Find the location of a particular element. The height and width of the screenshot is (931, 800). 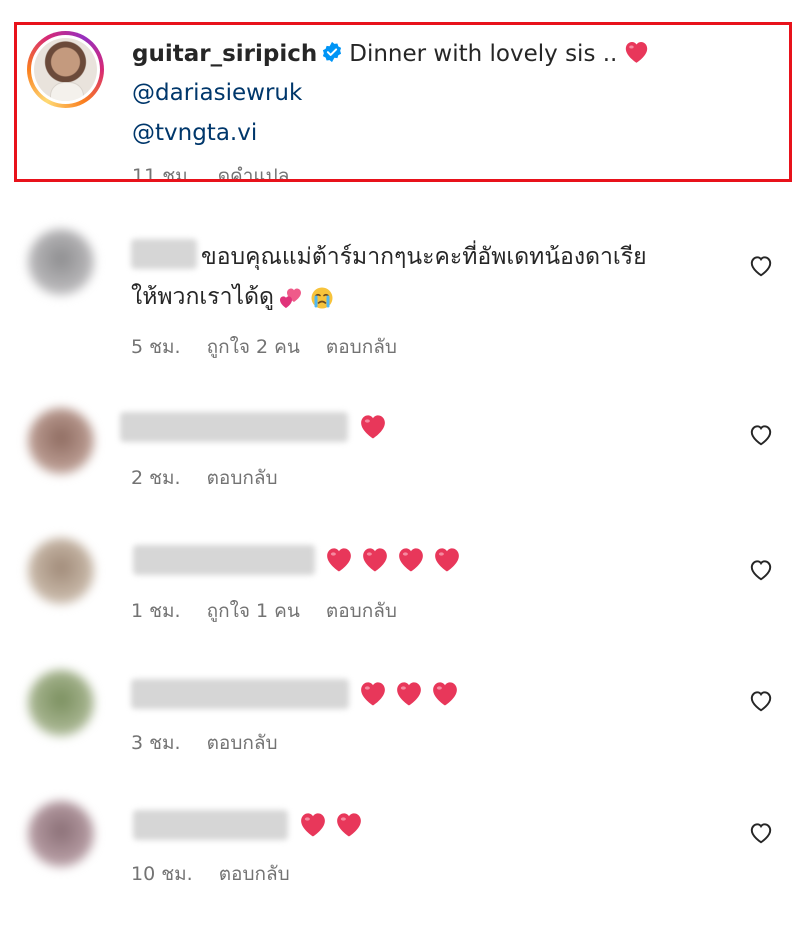

comment-meta: 3 ชม. ตอบกลับ is located at coordinates (217, 743).